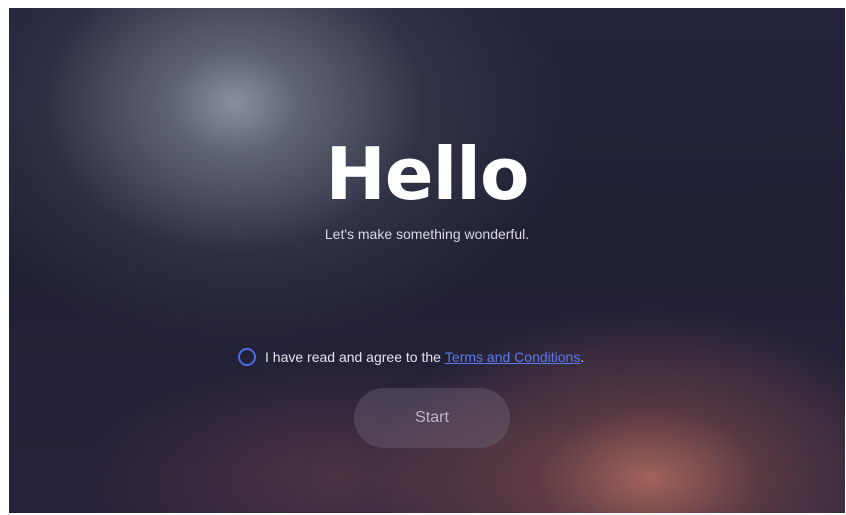 The height and width of the screenshot is (515, 846). I want to click on terms-prefix: I have read and agree to the, so click(353, 357).